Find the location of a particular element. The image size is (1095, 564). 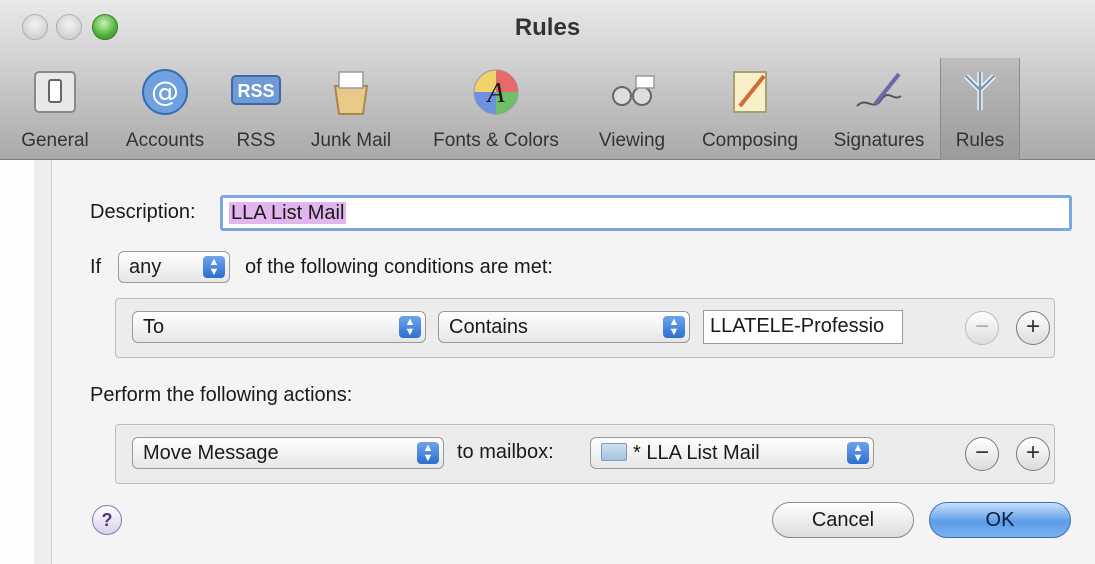

title-bar: Rules is located at coordinates (547, 29).